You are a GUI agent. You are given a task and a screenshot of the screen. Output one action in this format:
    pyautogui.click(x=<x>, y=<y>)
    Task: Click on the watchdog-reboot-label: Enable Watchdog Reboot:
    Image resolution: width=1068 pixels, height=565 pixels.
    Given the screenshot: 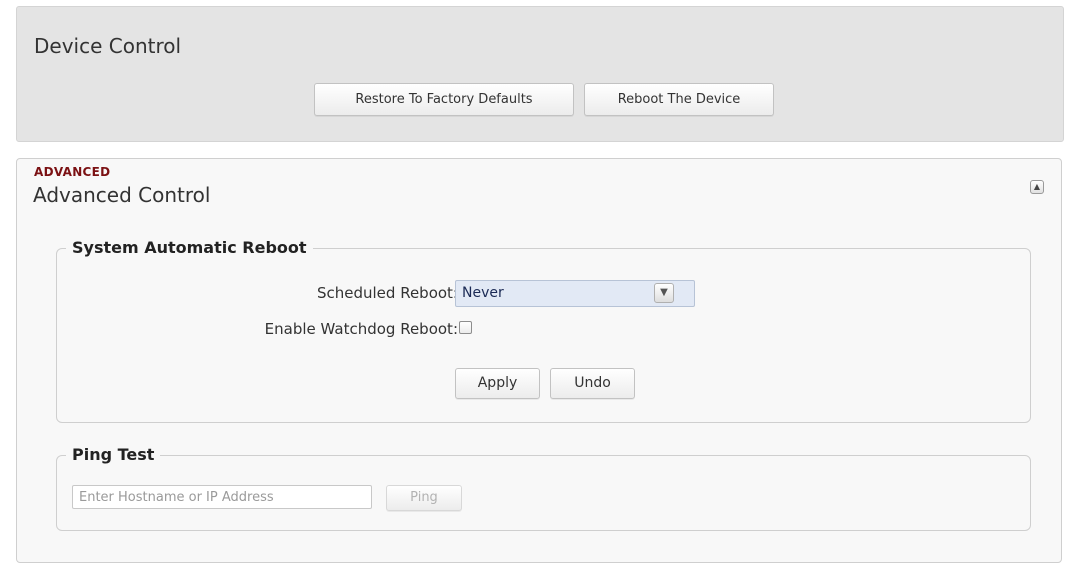 What is the action you would take?
    pyautogui.click(x=361, y=329)
    